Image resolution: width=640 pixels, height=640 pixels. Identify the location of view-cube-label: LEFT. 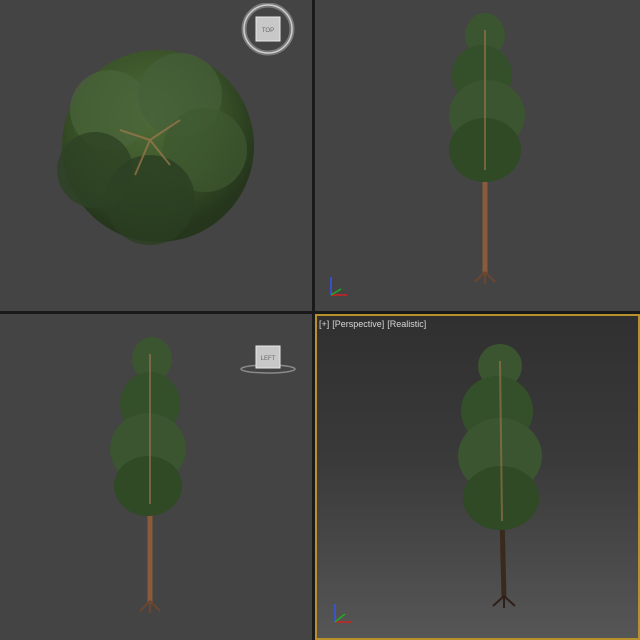
(268, 359).